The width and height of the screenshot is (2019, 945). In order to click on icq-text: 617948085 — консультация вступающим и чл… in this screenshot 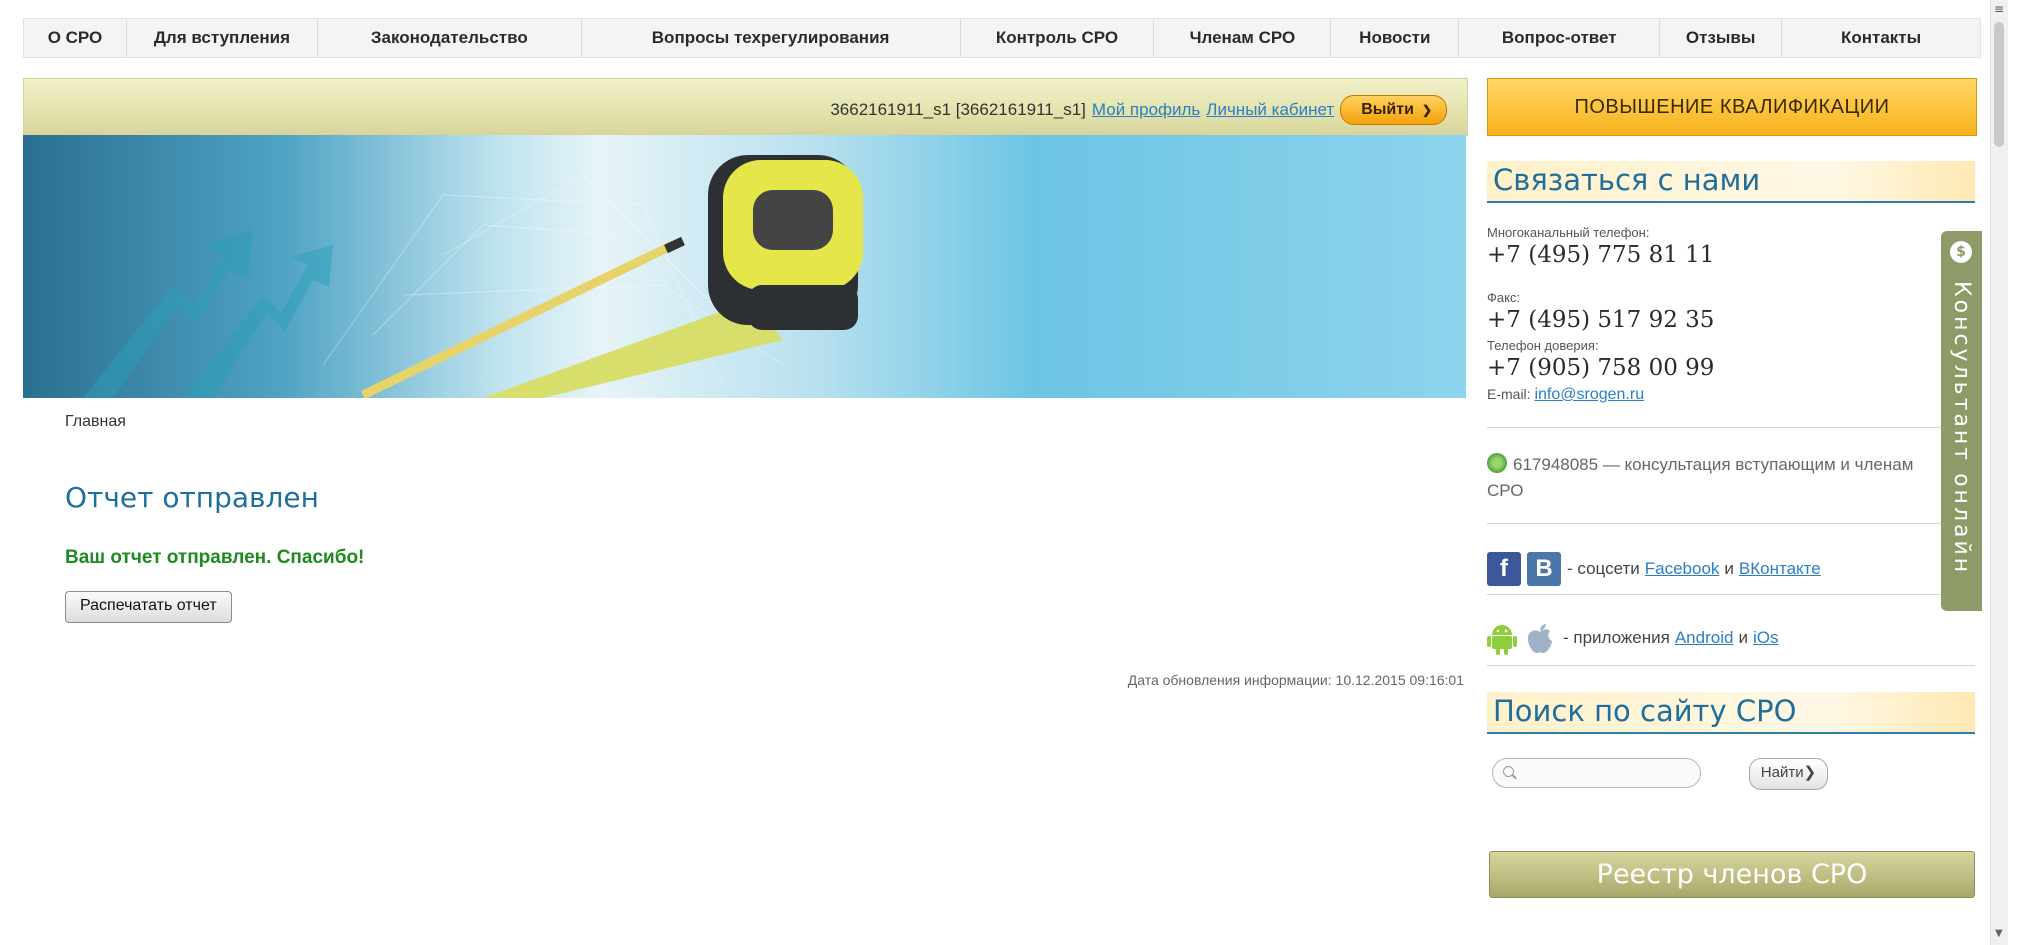, I will do `click(1700, 477)`.